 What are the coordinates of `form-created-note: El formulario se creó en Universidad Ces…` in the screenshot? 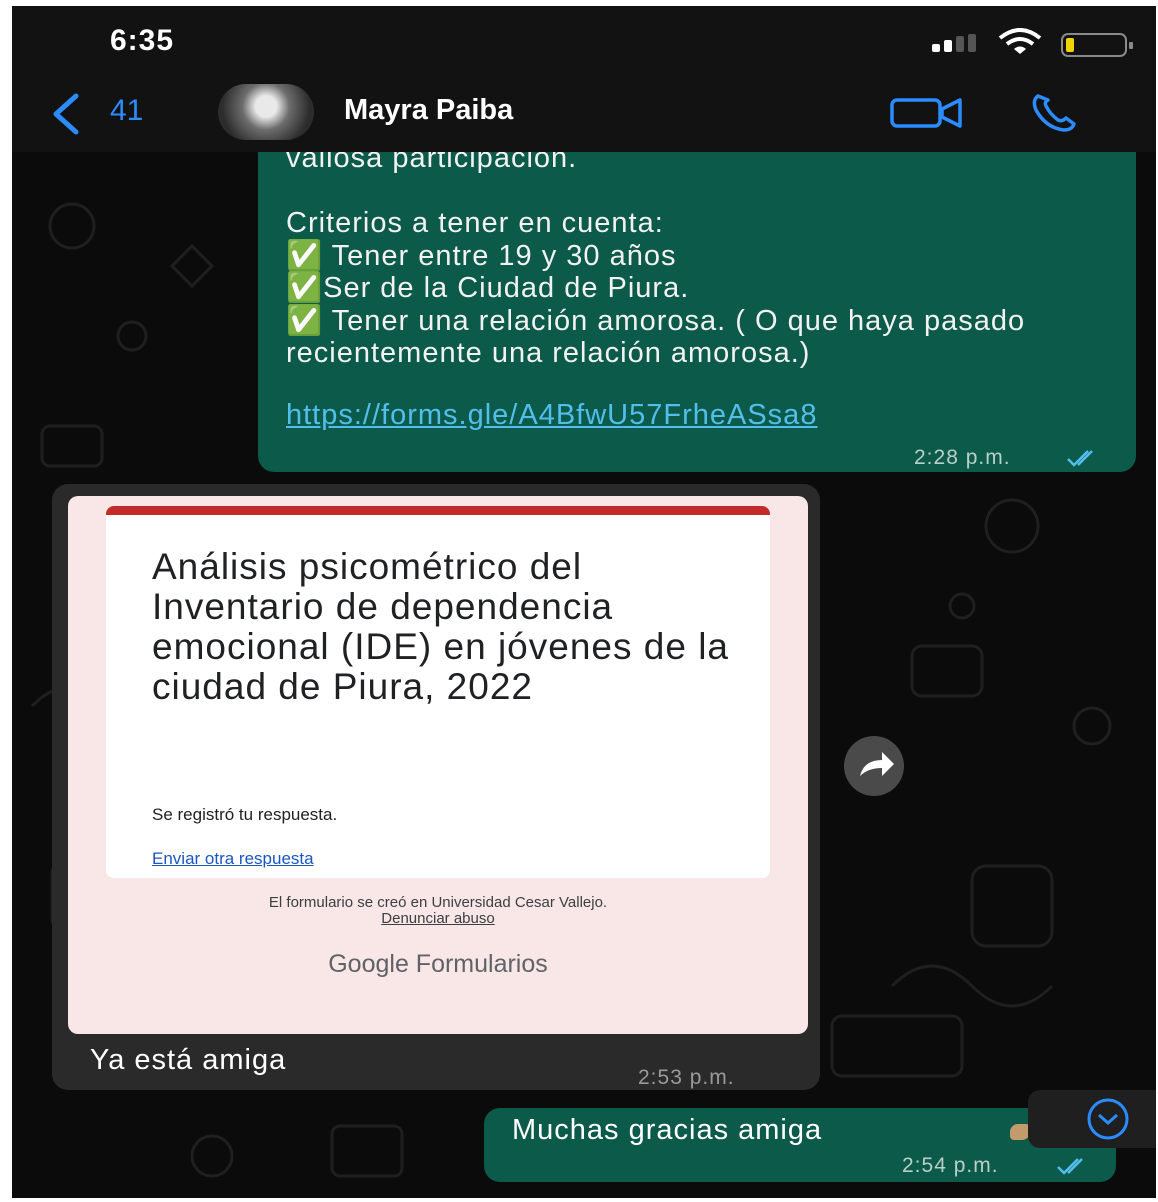 It's located at (438, 902).